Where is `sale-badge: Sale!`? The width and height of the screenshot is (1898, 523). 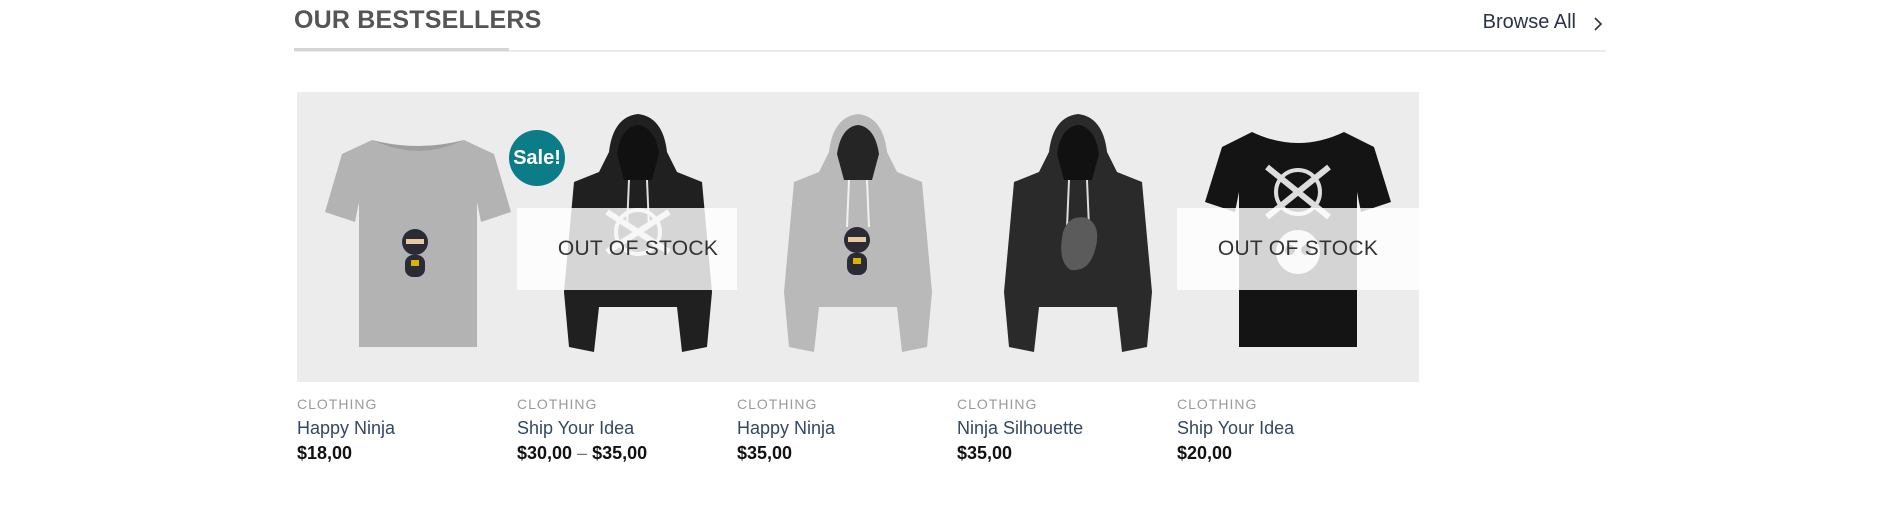 sale-badge: Sale! is located at coordinates (537, 158).